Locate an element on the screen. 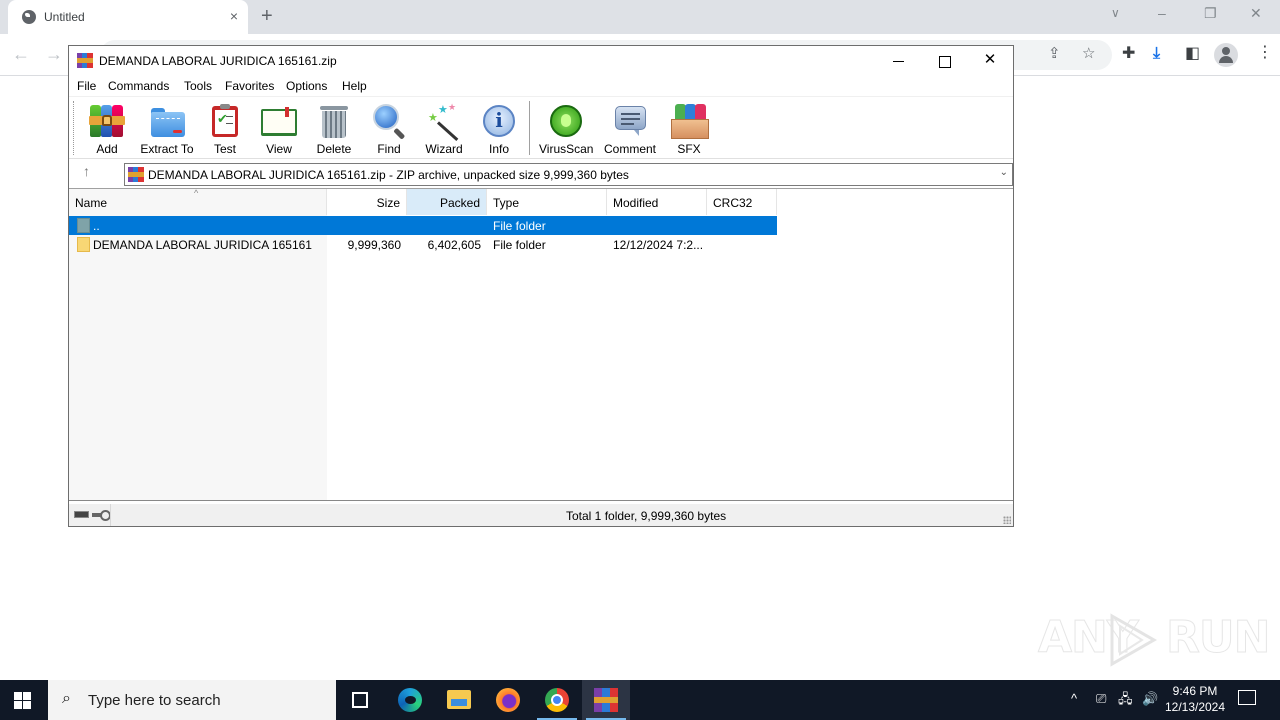  find-button: Find is located at coordinates (389, 130).